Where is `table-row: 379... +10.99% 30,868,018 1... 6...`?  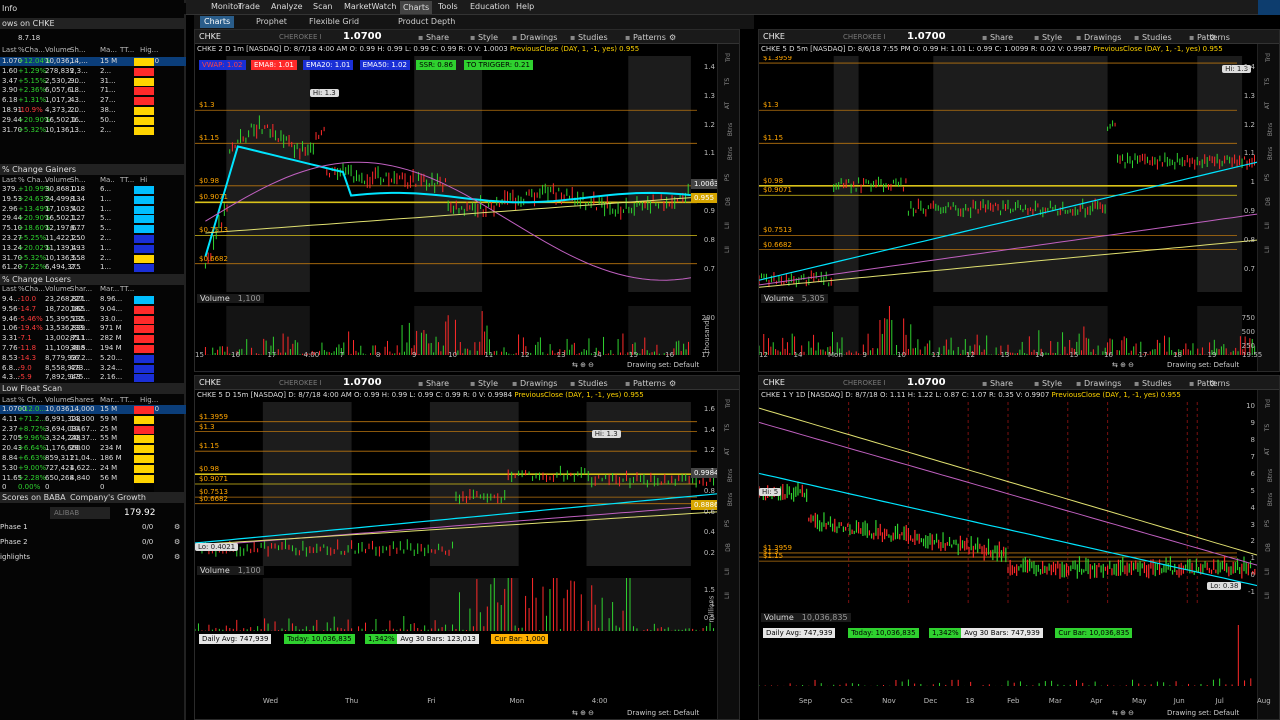
table-row: 379... +10.99% 30,868,018 1... 6... is located at coordinates (93, 189).